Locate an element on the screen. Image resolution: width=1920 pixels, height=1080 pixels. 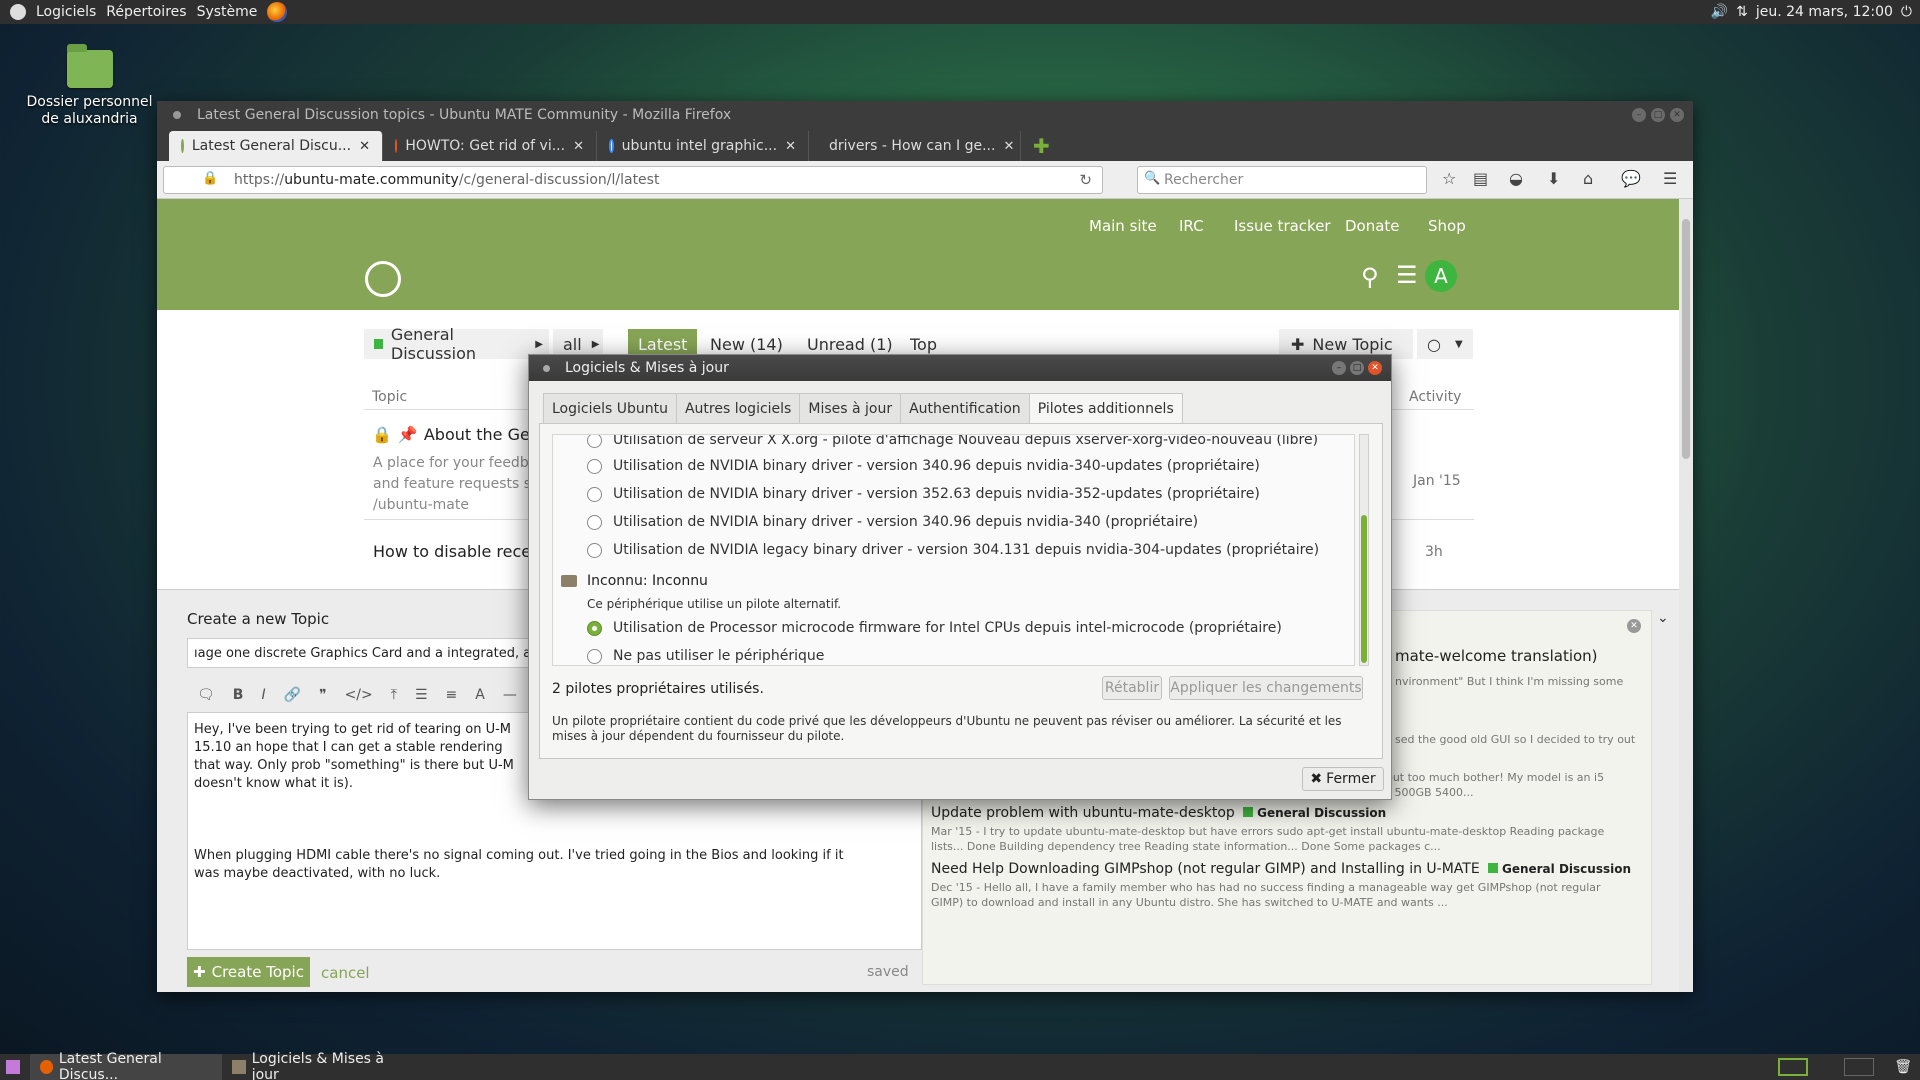
link-main-site: Main site is located at coordinates (1123, 226).